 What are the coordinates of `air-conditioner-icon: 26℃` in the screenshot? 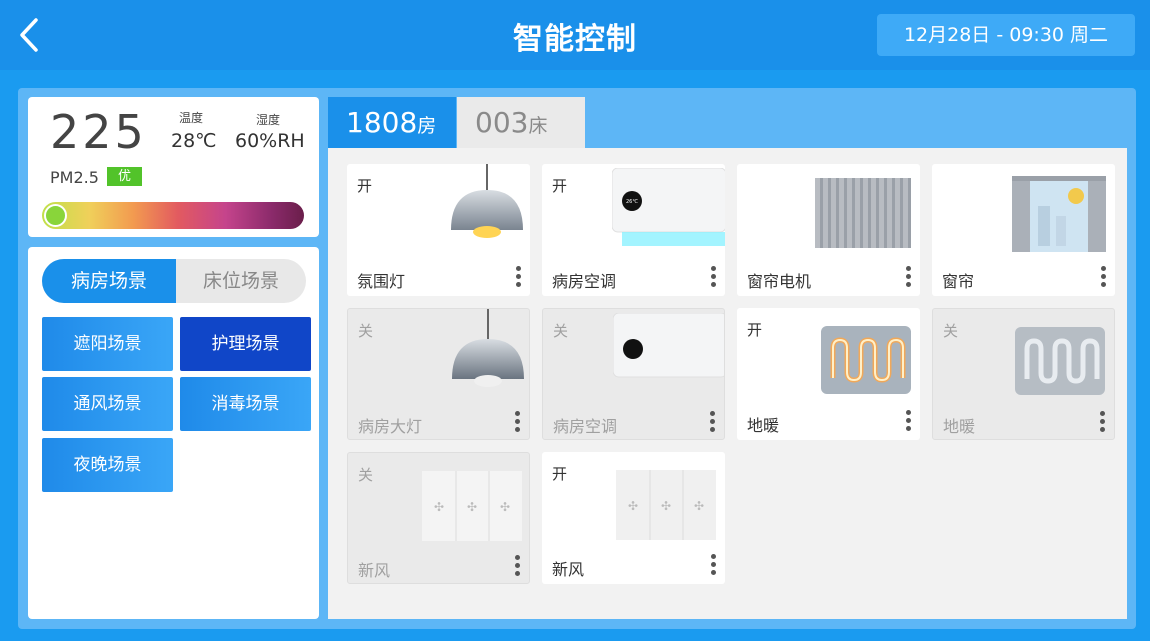 It's located at (668, 207).